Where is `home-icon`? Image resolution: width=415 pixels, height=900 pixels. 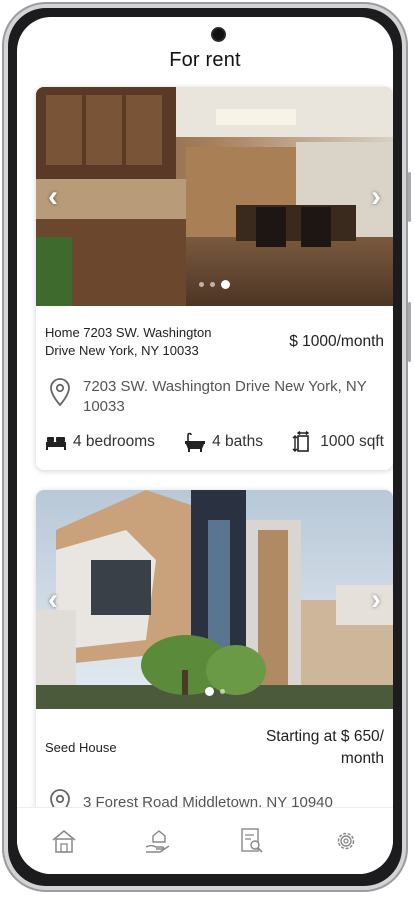 home-icon is located at coordinates (64, 841).